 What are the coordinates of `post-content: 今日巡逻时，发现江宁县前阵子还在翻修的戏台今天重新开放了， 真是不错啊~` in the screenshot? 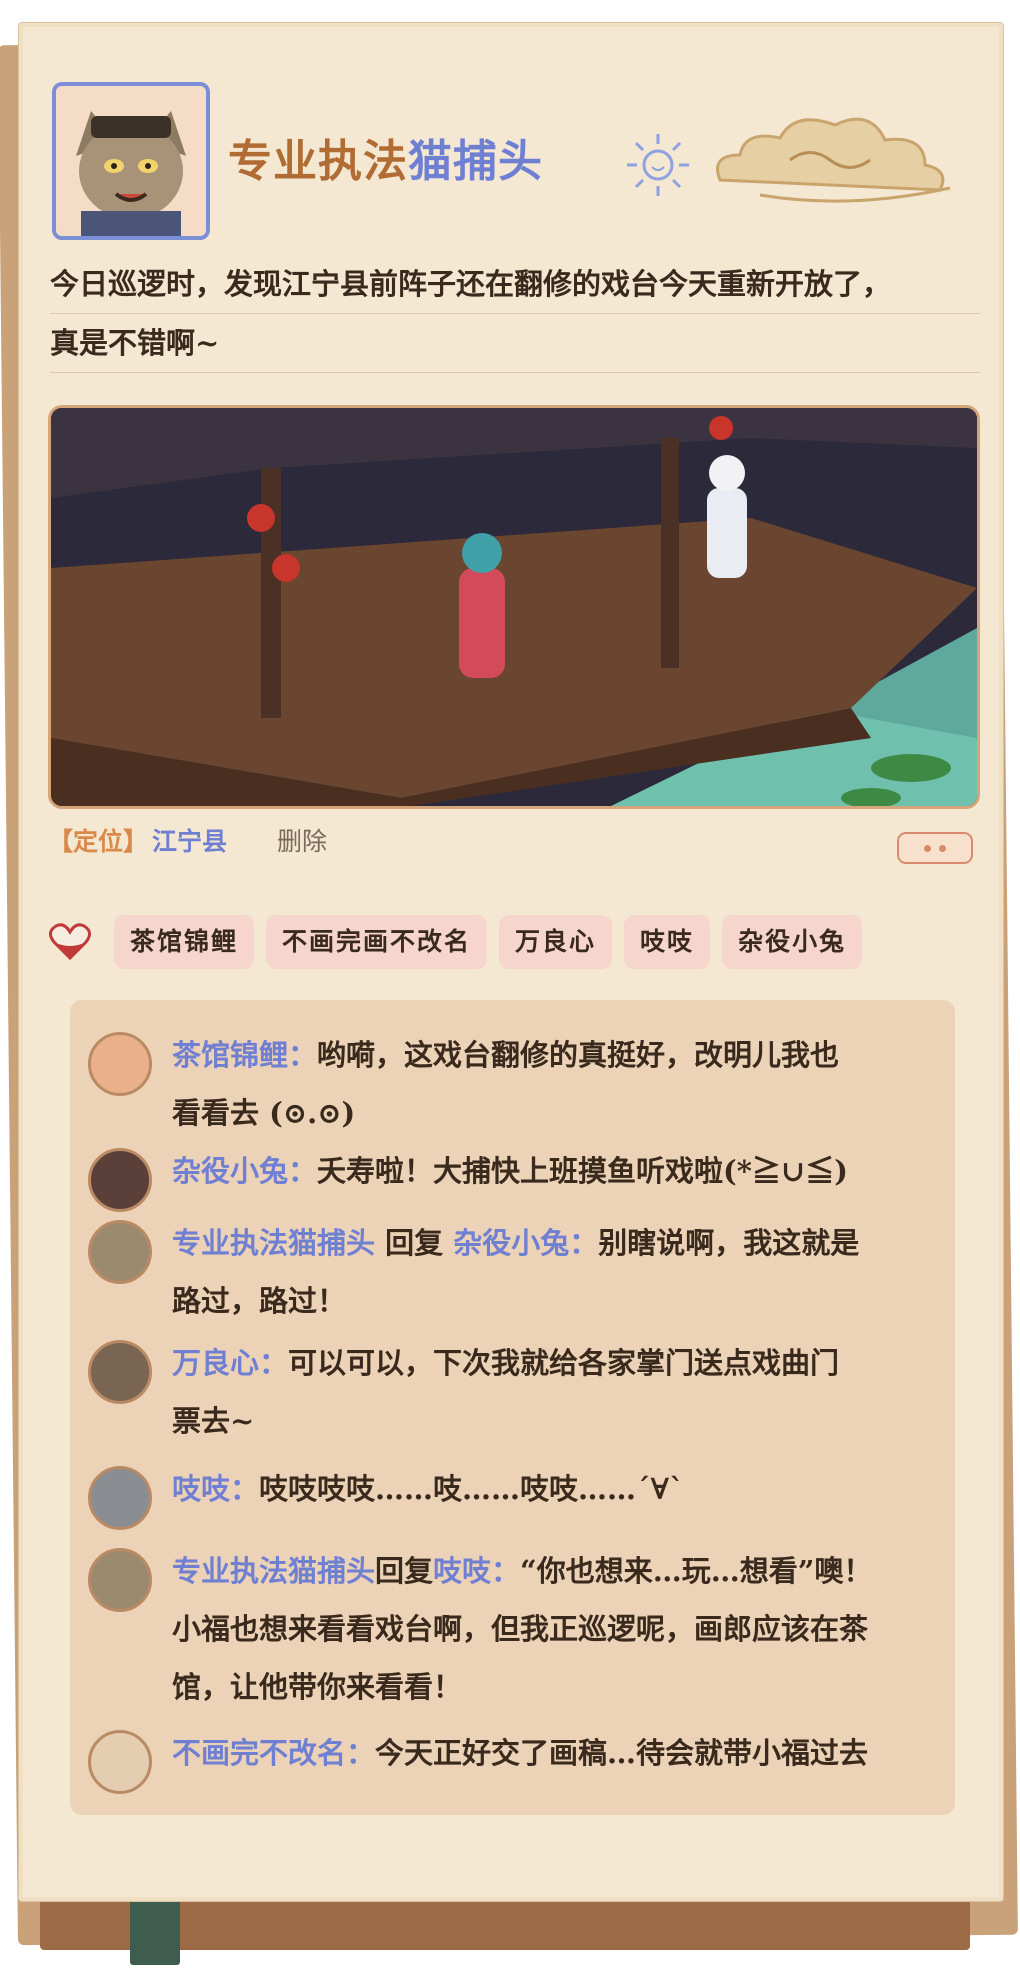 It's located at (515, 314).